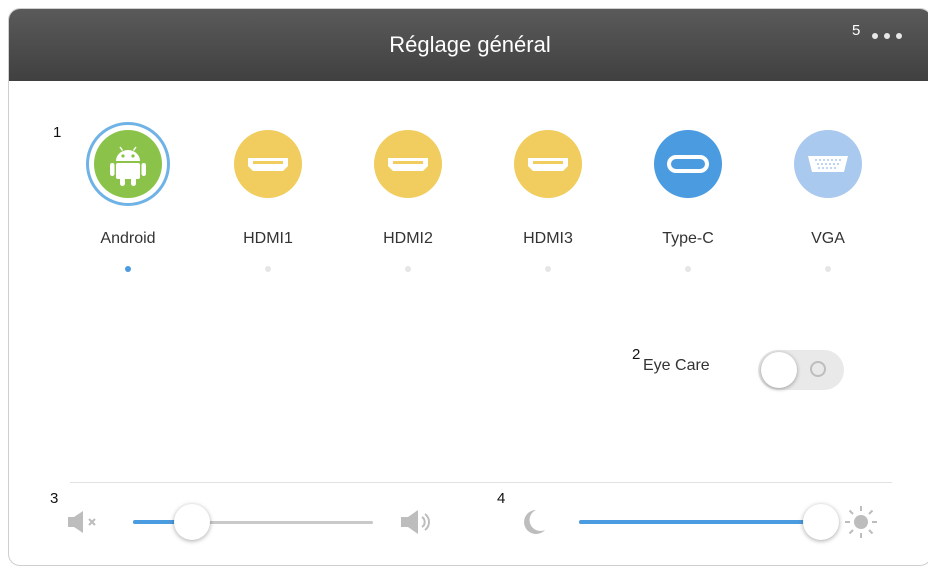  Describe the element at coordinates (636, 354) in the screenshot. I see `callout-2: 2` at that location.